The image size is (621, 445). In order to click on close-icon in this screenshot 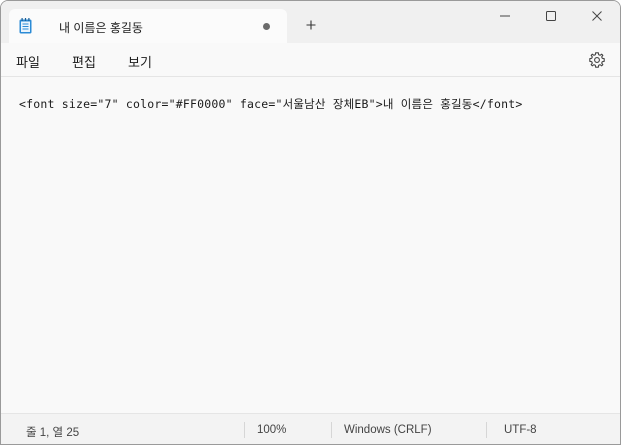, I will do `click(597, 16)`.